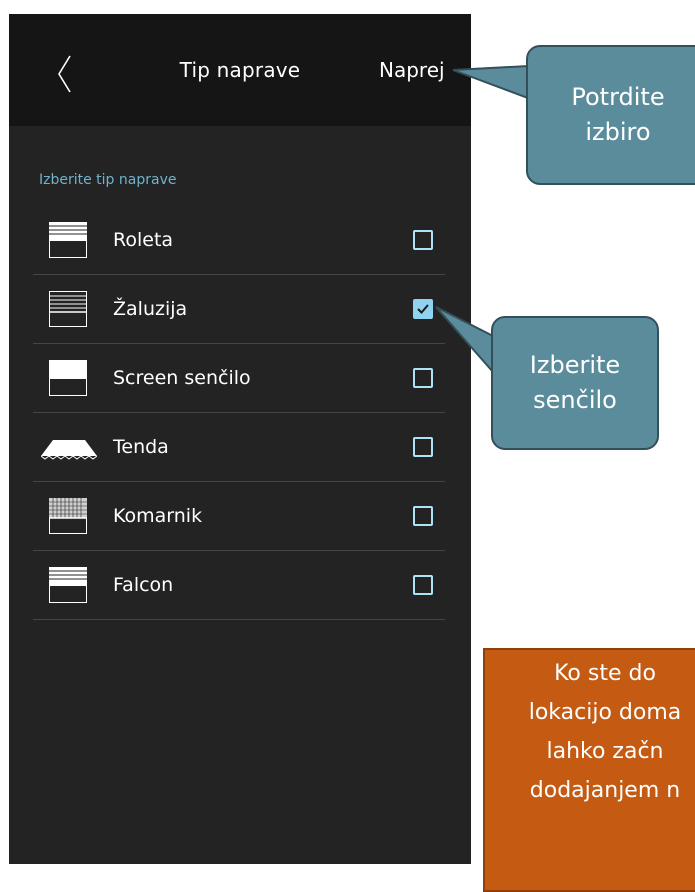 This screenshot has width=695, height=892. Describe the element at coordinates (68, 378) in the screenshot. I see `screen-shade-icon` at that location.